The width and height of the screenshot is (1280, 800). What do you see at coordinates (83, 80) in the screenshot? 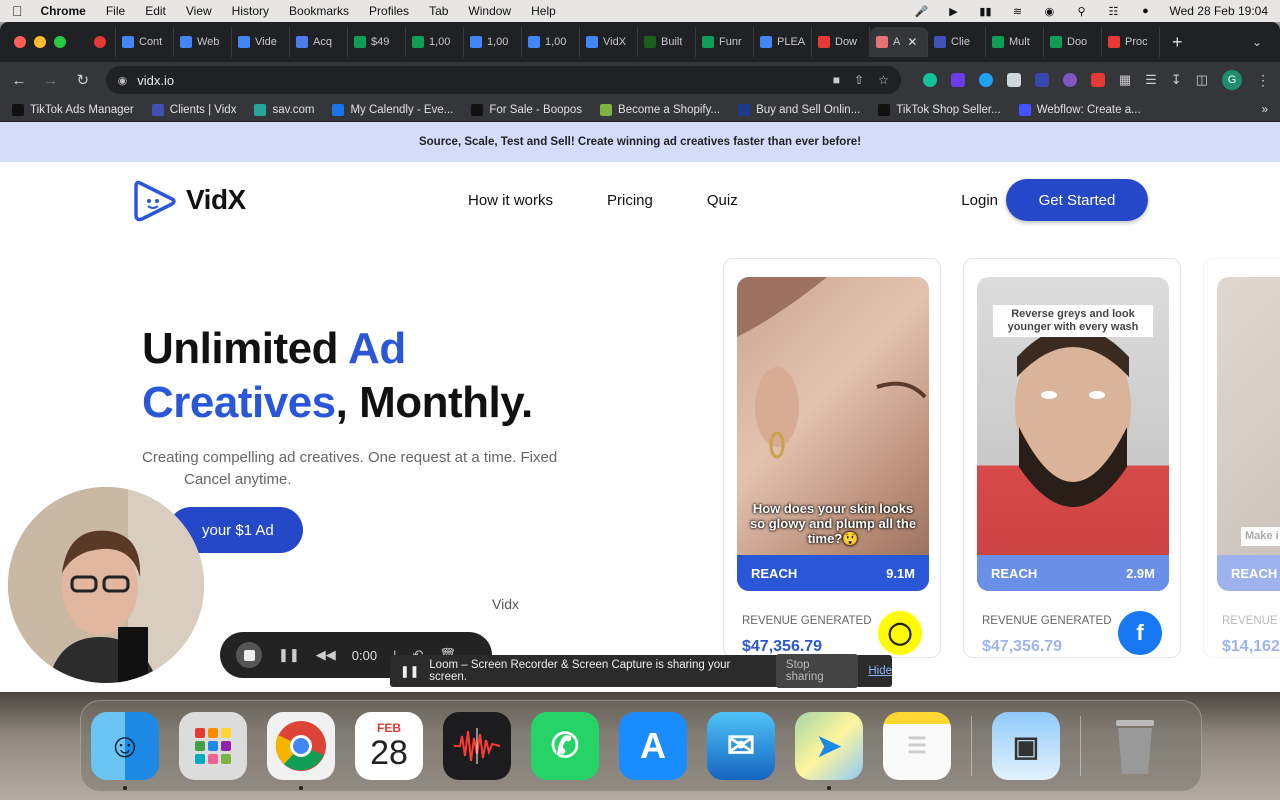
I see `reload-button: ↻` at bounding box center [83, 80].